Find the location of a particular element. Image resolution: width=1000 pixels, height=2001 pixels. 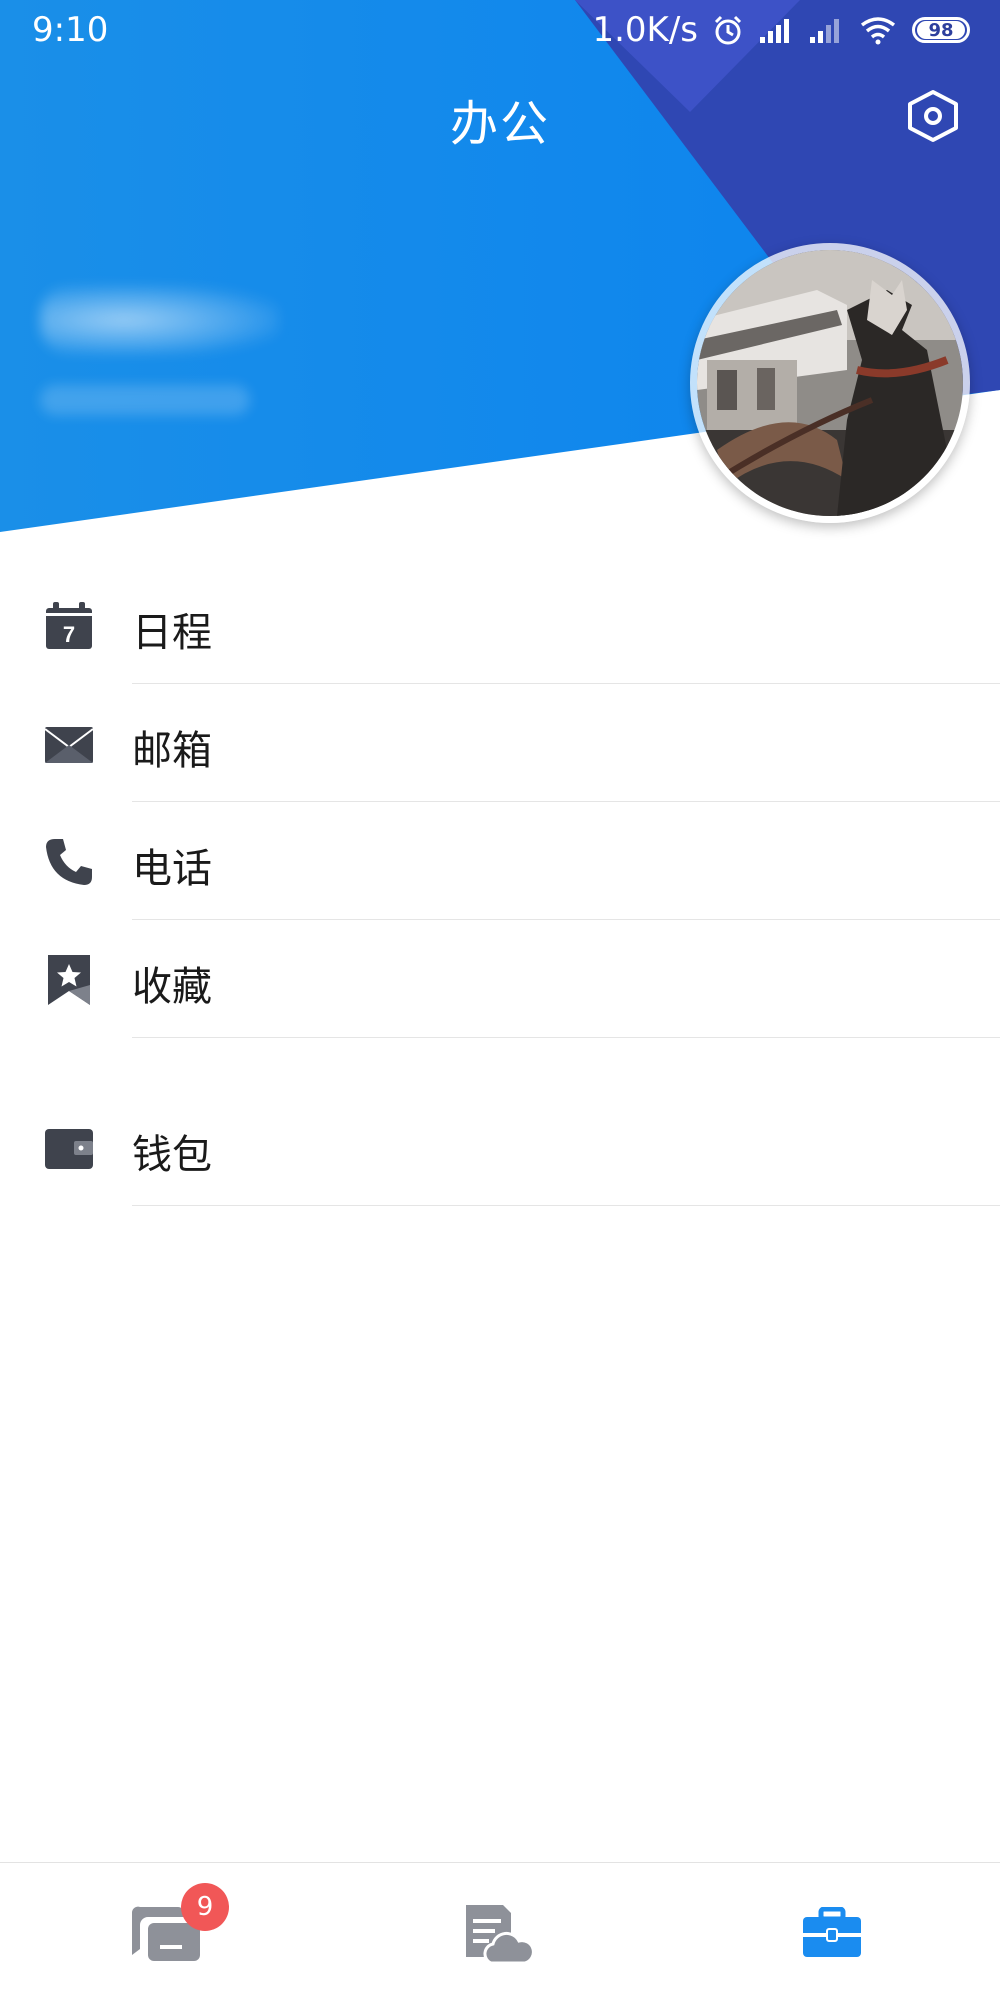

briefcase-icon is located at coordinates (832, 1932).